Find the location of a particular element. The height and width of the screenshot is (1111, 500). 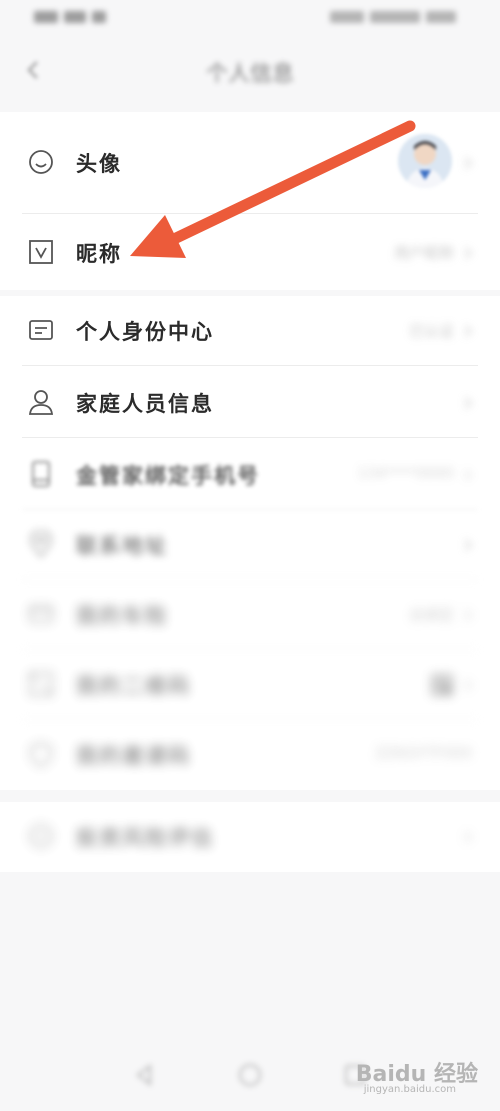

baidu-watermark-url: jingyan.baidu.com is located at coordinates (409, 1089).